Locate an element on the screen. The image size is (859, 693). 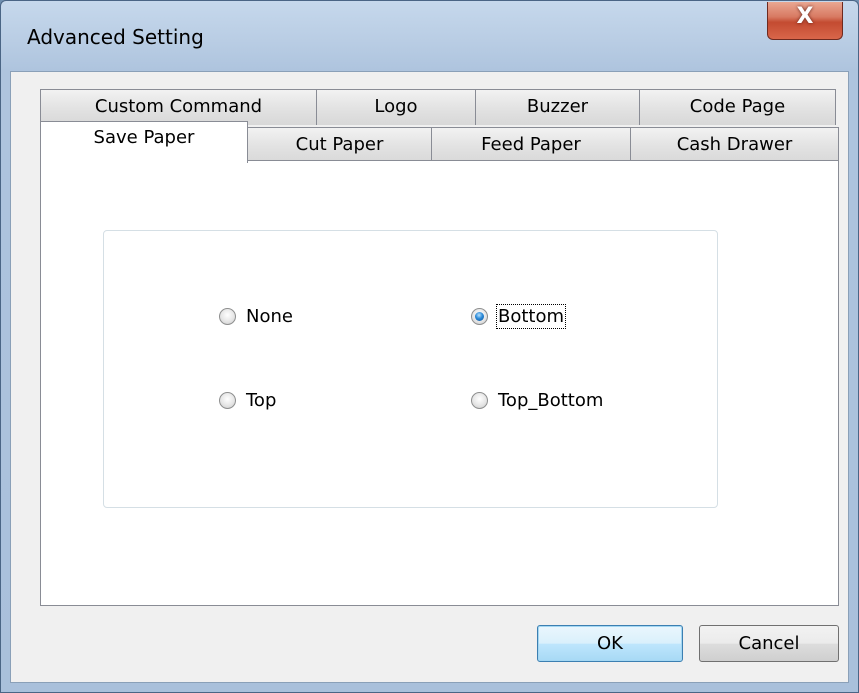
tab-save-paper: Save Paper is located at coordinates (144, 142).